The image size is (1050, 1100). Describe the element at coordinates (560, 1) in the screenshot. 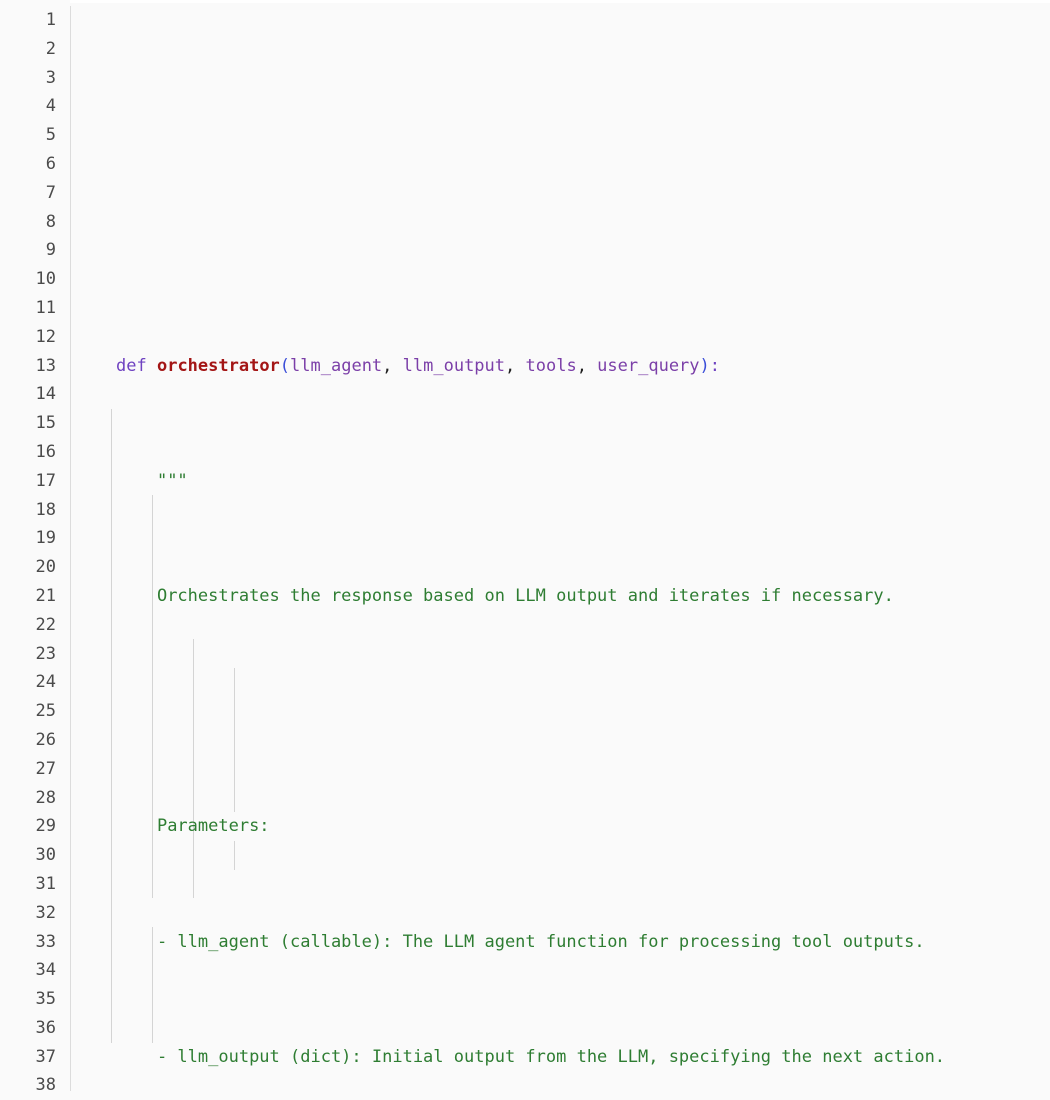

I see `editor-top-edge` at that location.